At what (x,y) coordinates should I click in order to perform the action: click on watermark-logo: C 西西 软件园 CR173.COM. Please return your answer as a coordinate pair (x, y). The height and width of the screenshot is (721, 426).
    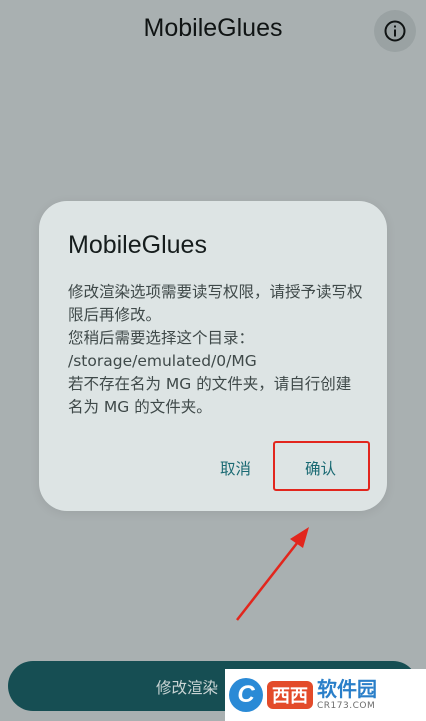
    Looking at the image, I should click on (325, 695).